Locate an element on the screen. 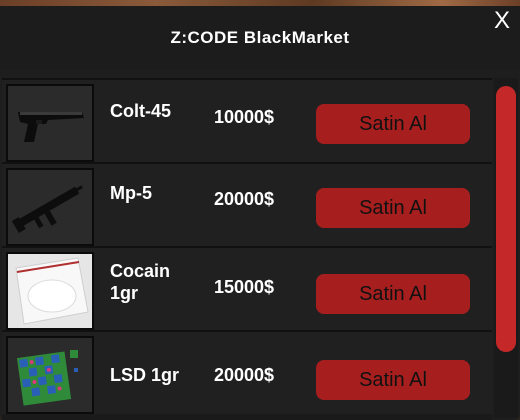  item-price: 15000$ is located at coordinates (244, 287).